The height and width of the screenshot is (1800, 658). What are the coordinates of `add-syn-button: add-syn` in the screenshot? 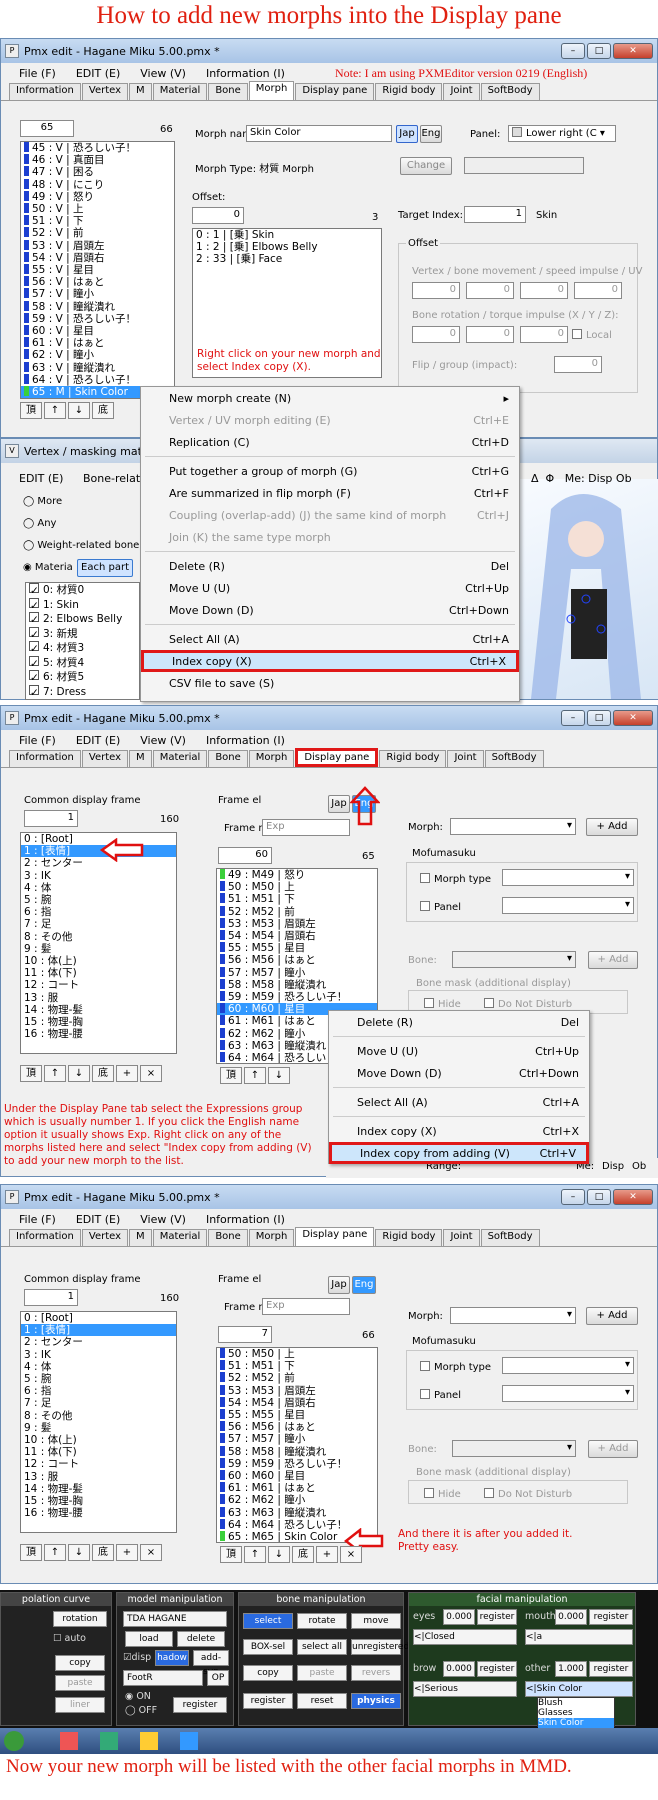 It's located at (211, 1663).